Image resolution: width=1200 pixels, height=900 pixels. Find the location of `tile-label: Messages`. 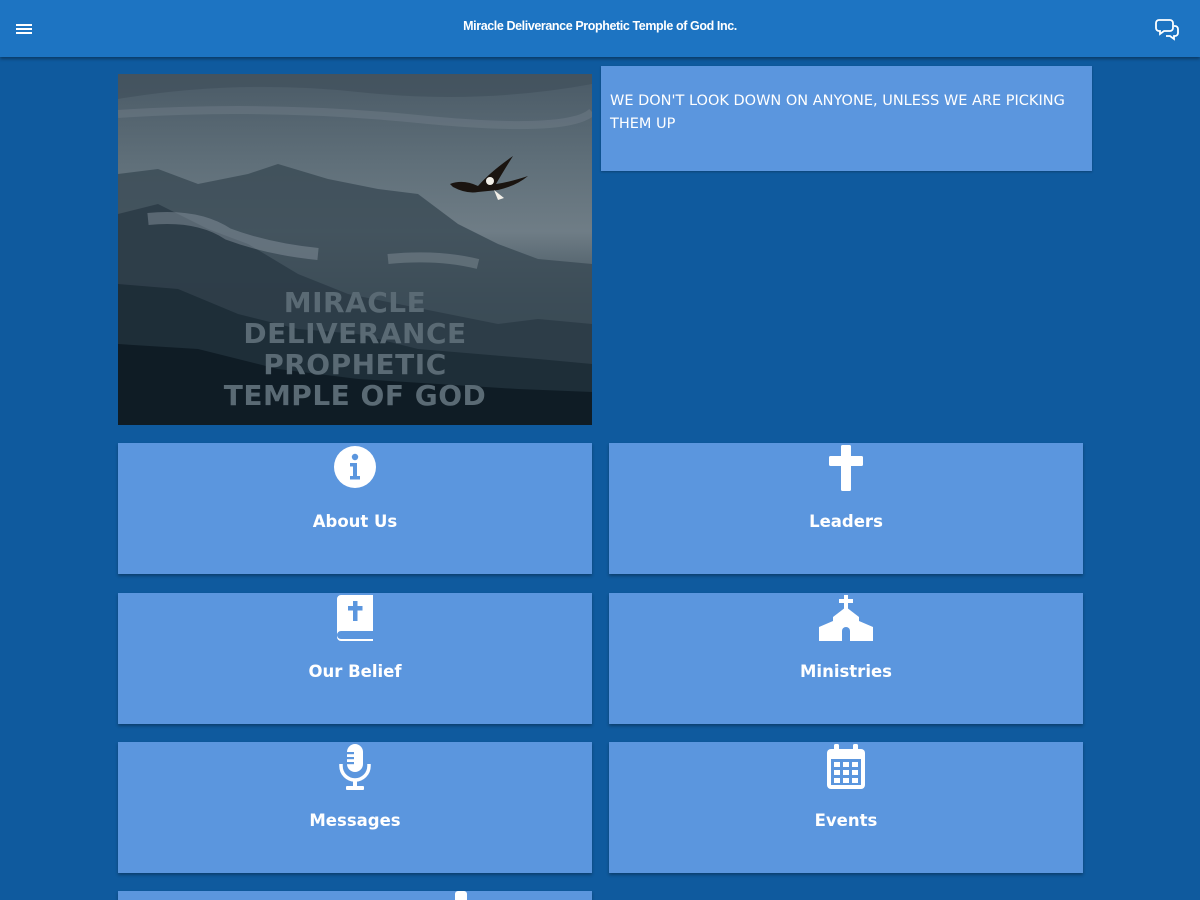

tile-label: Messages is located at coordinates (355, 820).